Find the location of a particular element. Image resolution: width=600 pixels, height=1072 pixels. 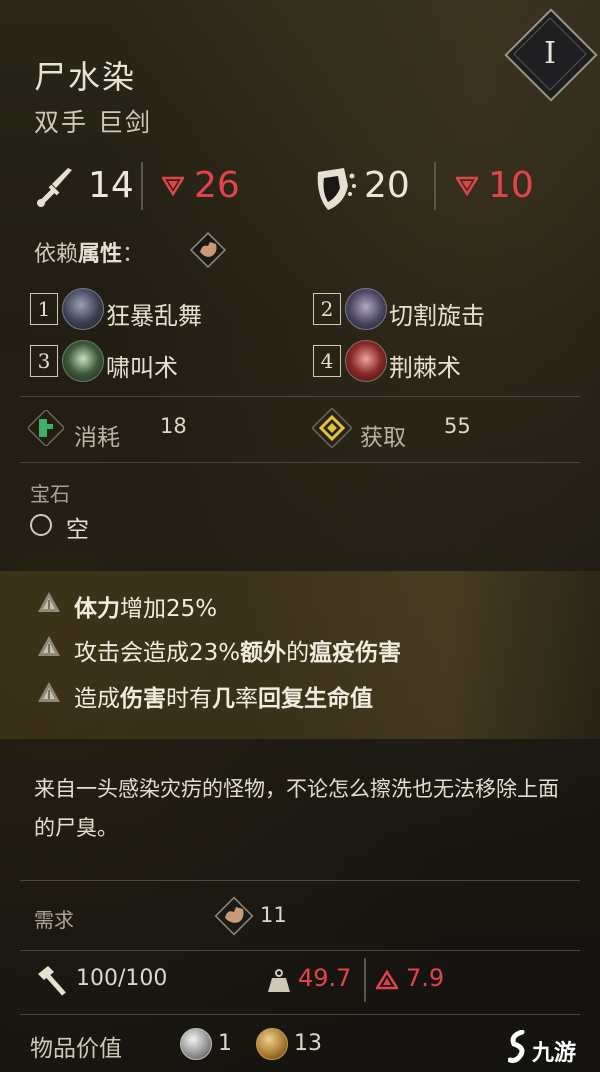

gain-label: 获取 is located at coordinates (383, 438).